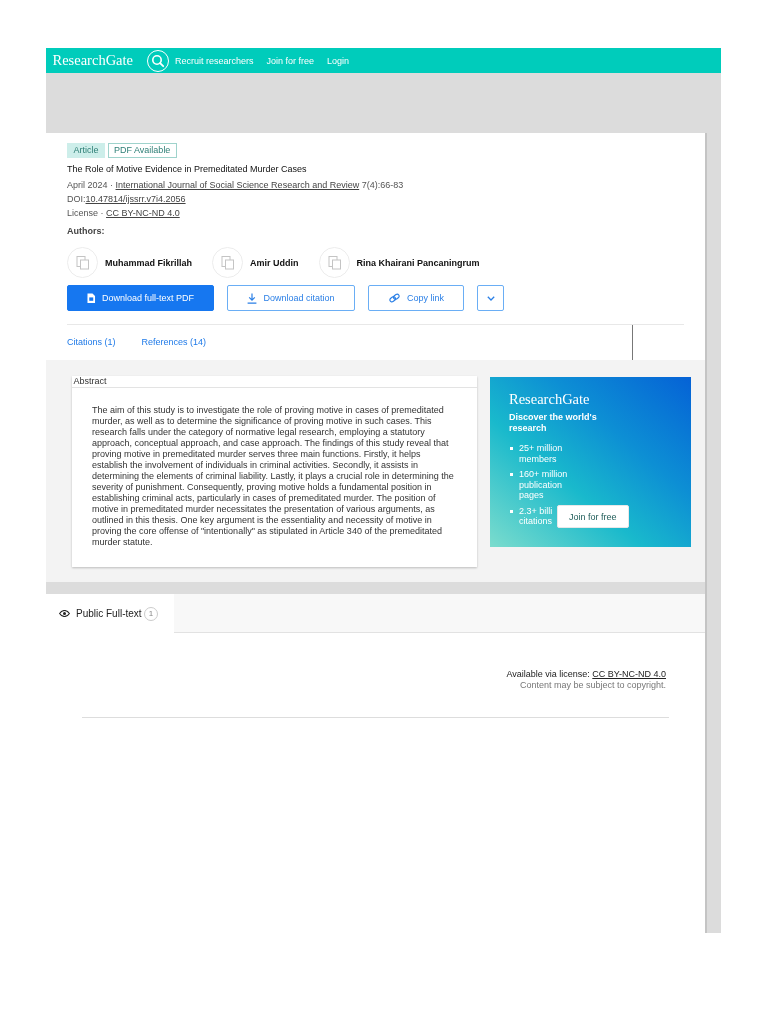 This screenshot has width=768, height=1024. What do you see at coordinates (141, 298) in the screenshot?
I see `download-pdf-button: Download full-text PDF` at bounding box center [141, 298].